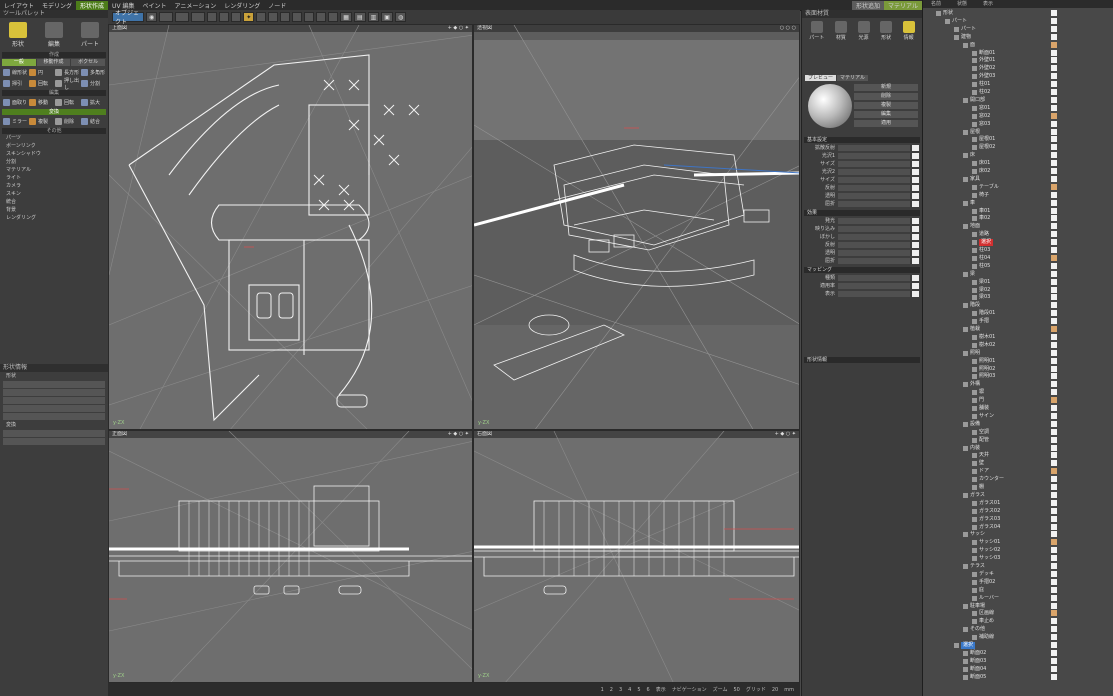 The width and height of the screenshot is (1113, 696). Describe the element at coordinates (93, 121) in the screenshot. I see `tool-button: 結合` at that location.